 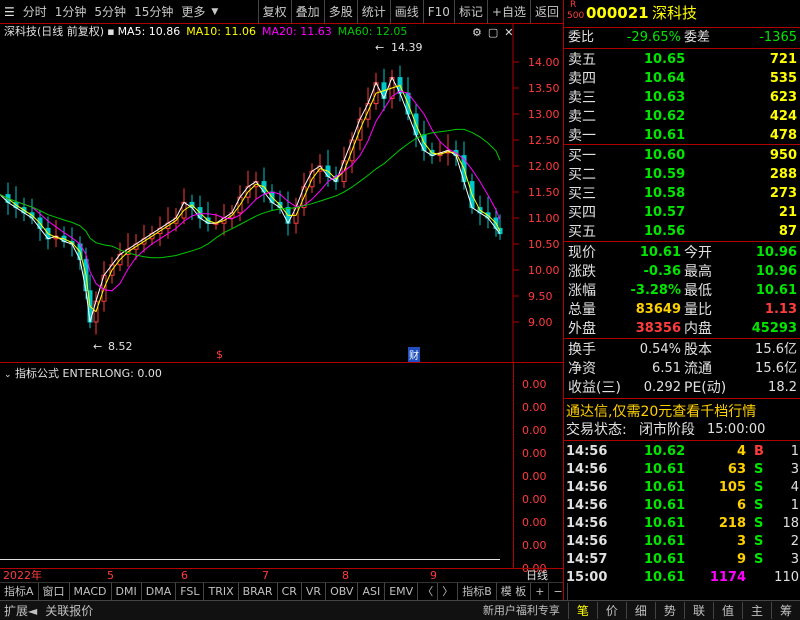 I want to click on toolbar-5min: 5分钟, so click(x=110, y=12).